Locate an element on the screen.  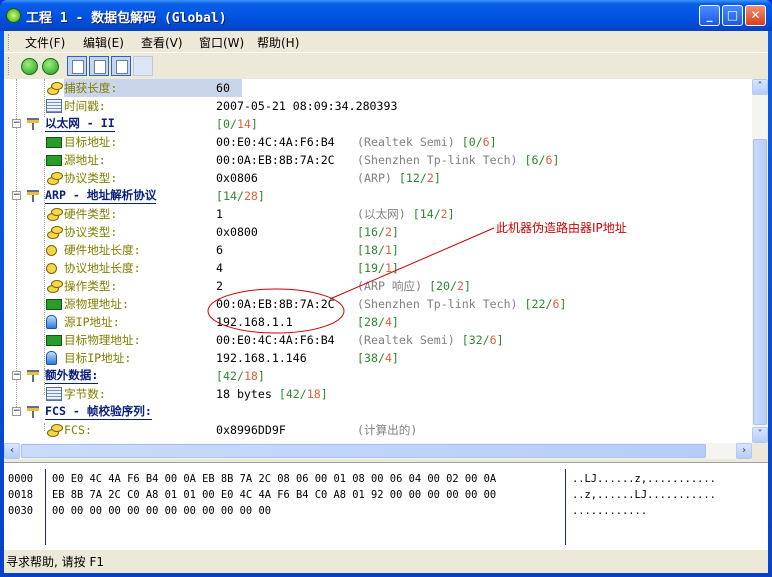
field-note: (以太网) [14/2] is located at coordinates (406, 214).